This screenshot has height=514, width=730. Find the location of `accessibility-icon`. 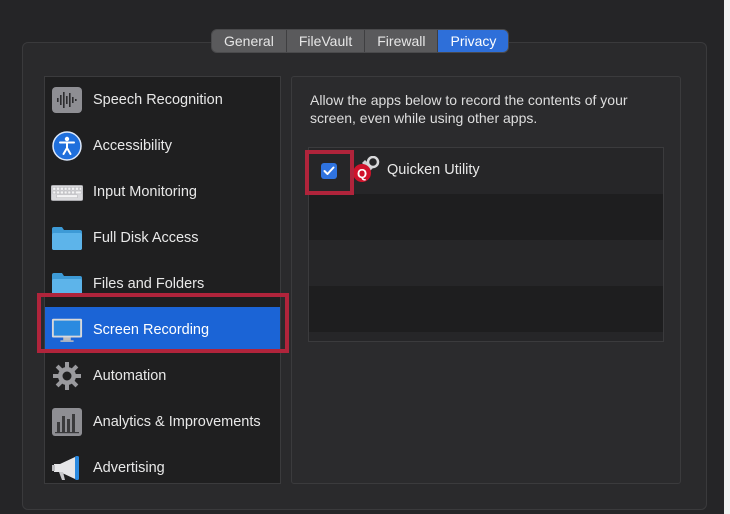

accessibility-icon is located at coordinates (67, 146).